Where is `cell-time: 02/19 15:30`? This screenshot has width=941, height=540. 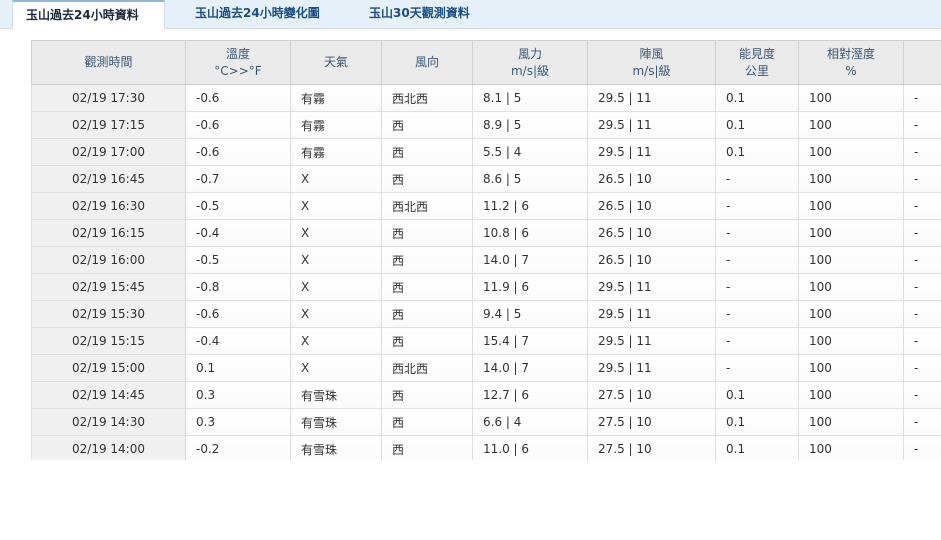 cell-time: 02/19 15:30 is located at coordinates (108, 314).